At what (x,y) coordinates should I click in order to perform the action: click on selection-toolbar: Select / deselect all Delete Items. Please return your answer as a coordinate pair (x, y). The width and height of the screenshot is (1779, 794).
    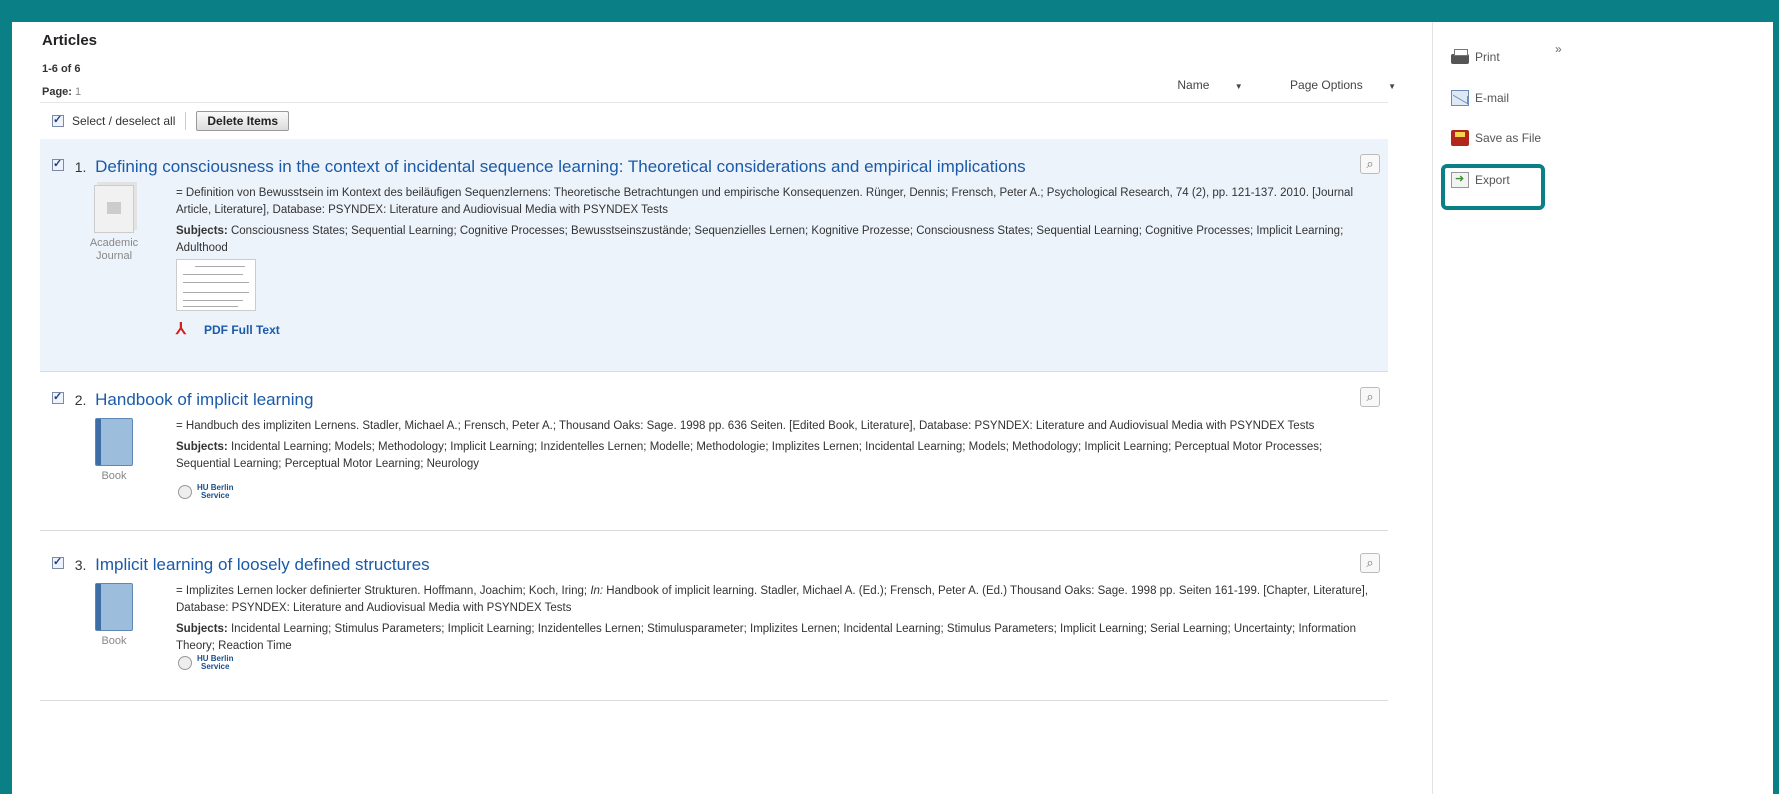
    Looking at the image, I should click on (714, 120).